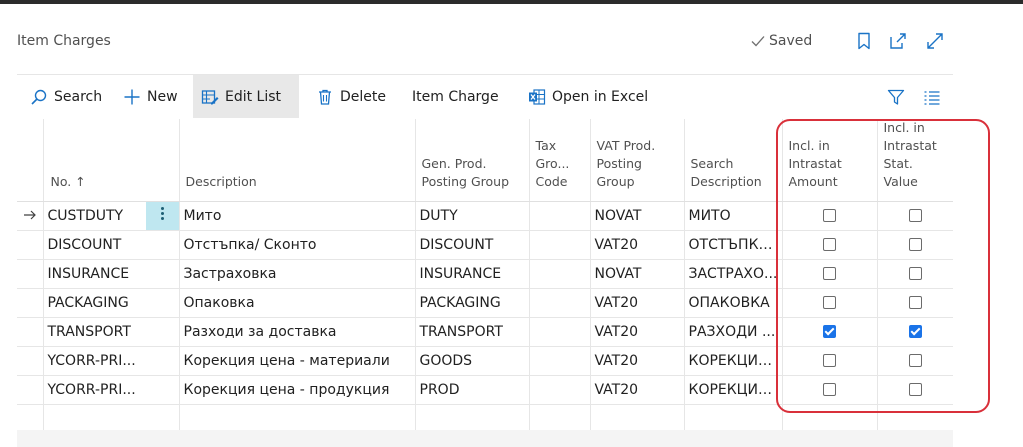 Image resolution: width=1023 pixels, height=447 pixels. What do you see at coordinates (296, 160) in the screenshot?
I see `col-header-description: Description` at bounding box center [296, 160].